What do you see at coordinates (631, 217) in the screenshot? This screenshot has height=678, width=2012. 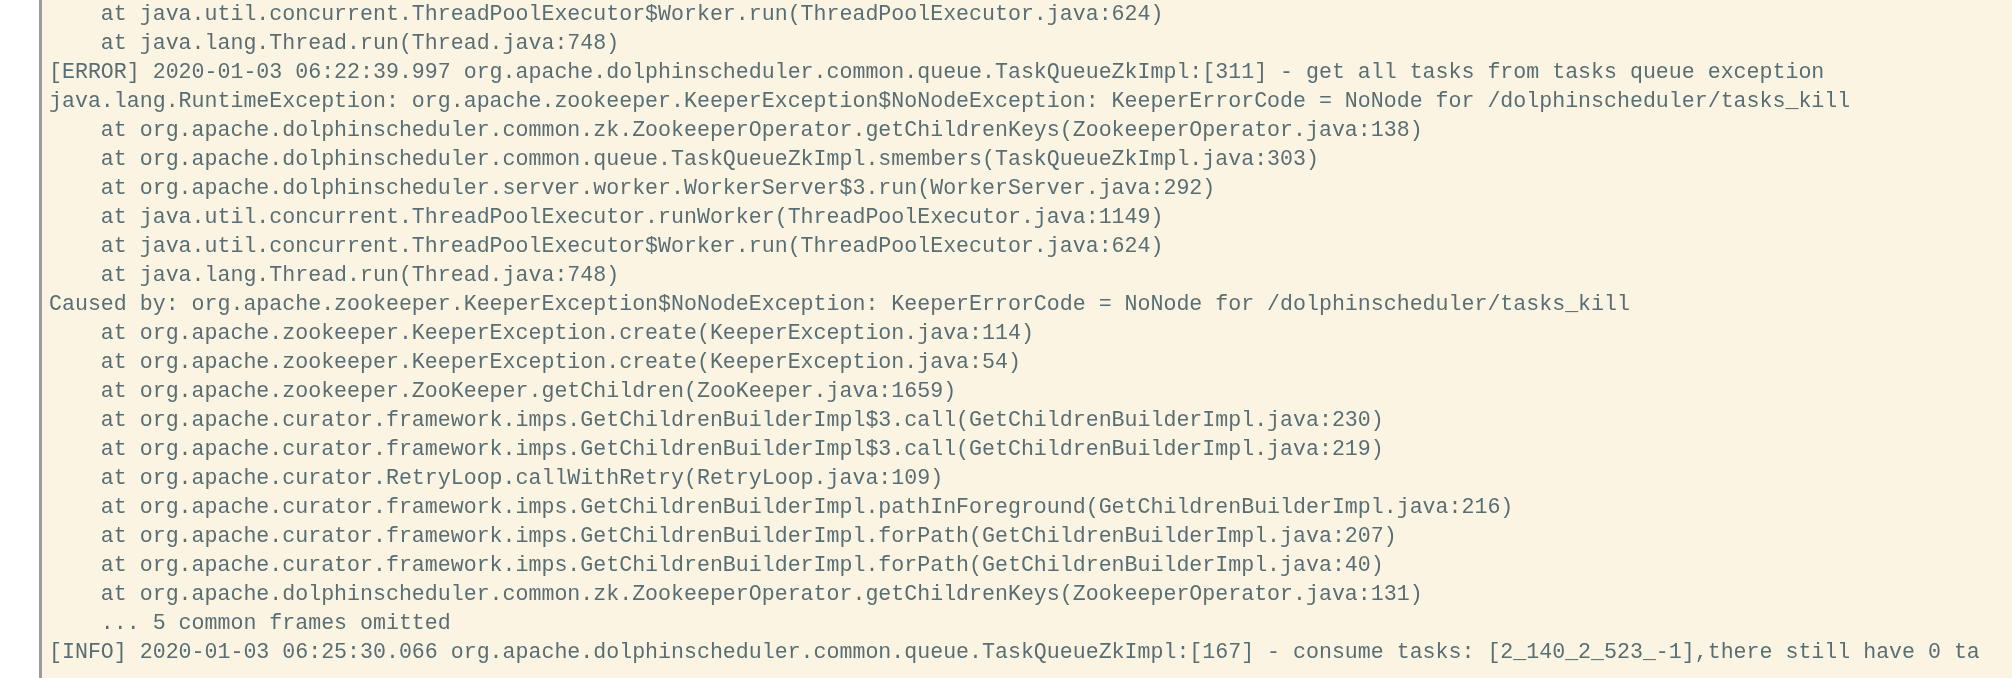 I see `log-line: at java.util.concurrent.ThreadPoolExecutor.runWorker(ThreadPoolExecutor.java:1149)` at bounding box center [631, 217].